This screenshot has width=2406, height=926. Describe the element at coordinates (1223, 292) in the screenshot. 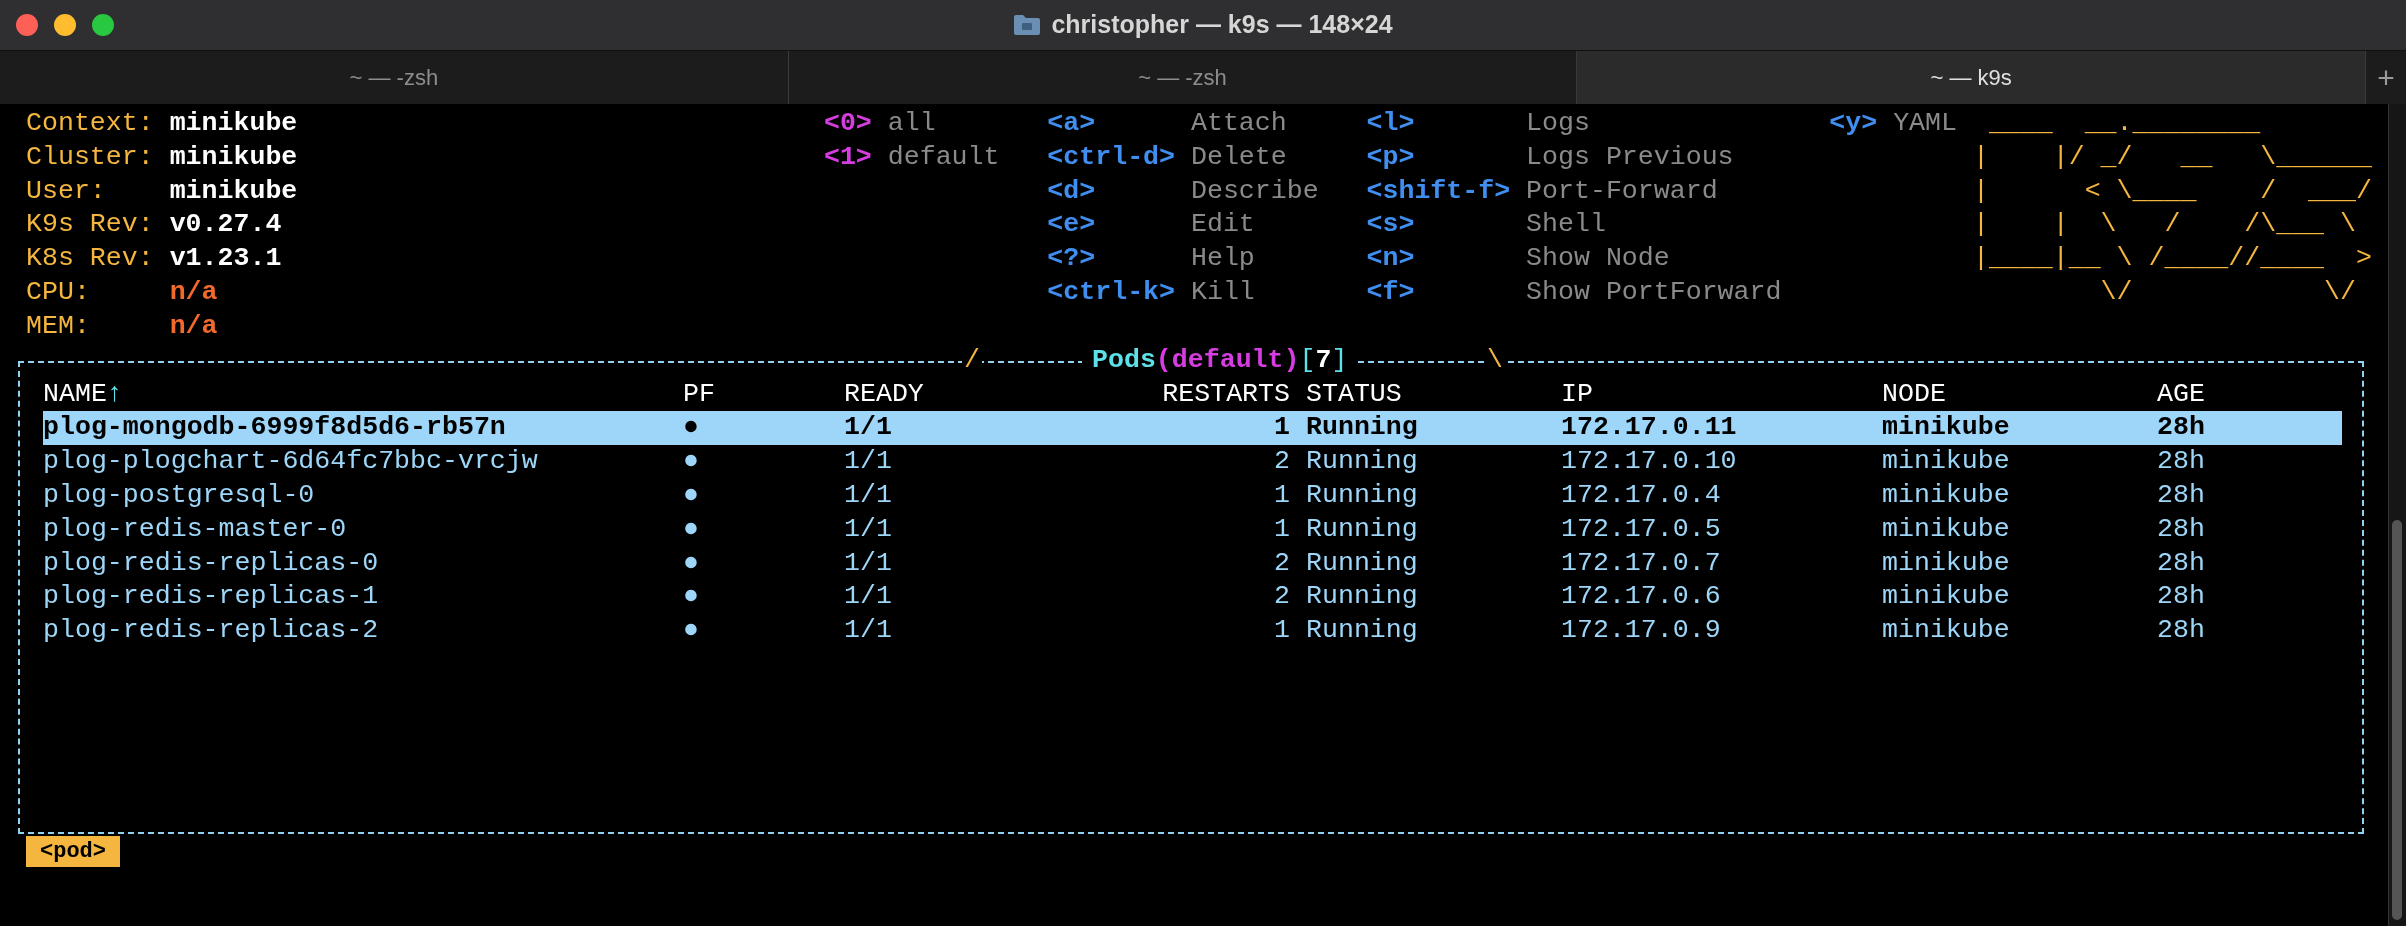

I see `shortcut-action: Kill` at that location.